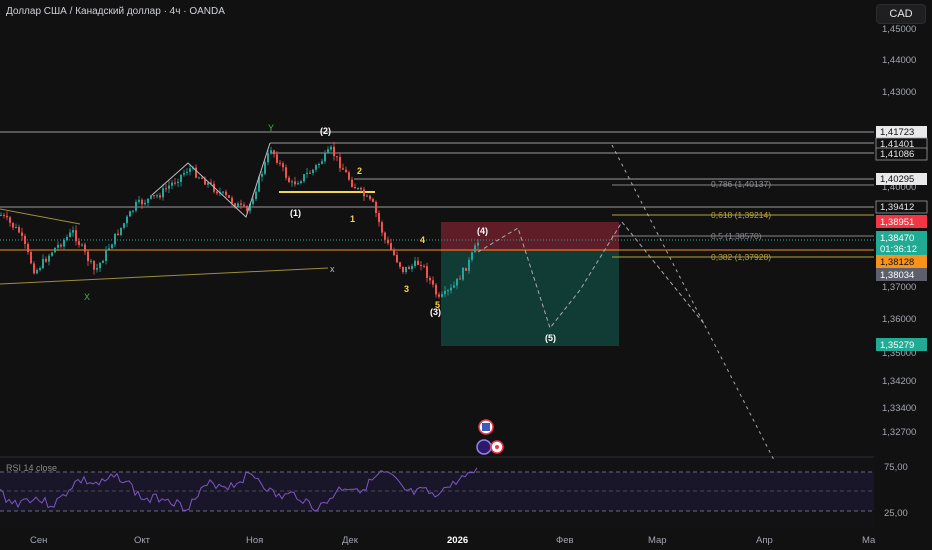 Image resolution: width=932 pixels, height=550 pixels. What do you see at coordinates (899, 432) in the screenshot?
I see `price-tick: 1,32700` at bounding box center [899, 432].